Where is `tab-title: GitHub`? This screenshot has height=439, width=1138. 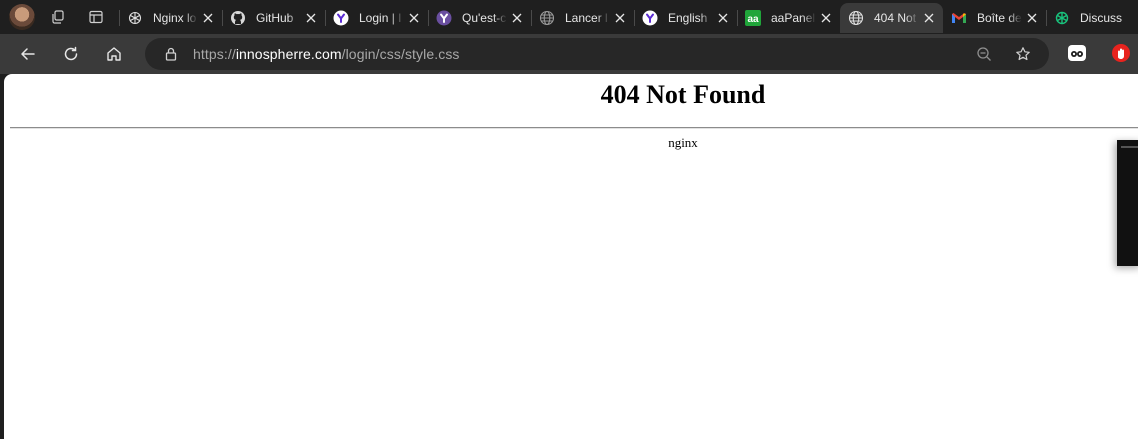 tab-title: GitHub is located at coordinates (275, 18).